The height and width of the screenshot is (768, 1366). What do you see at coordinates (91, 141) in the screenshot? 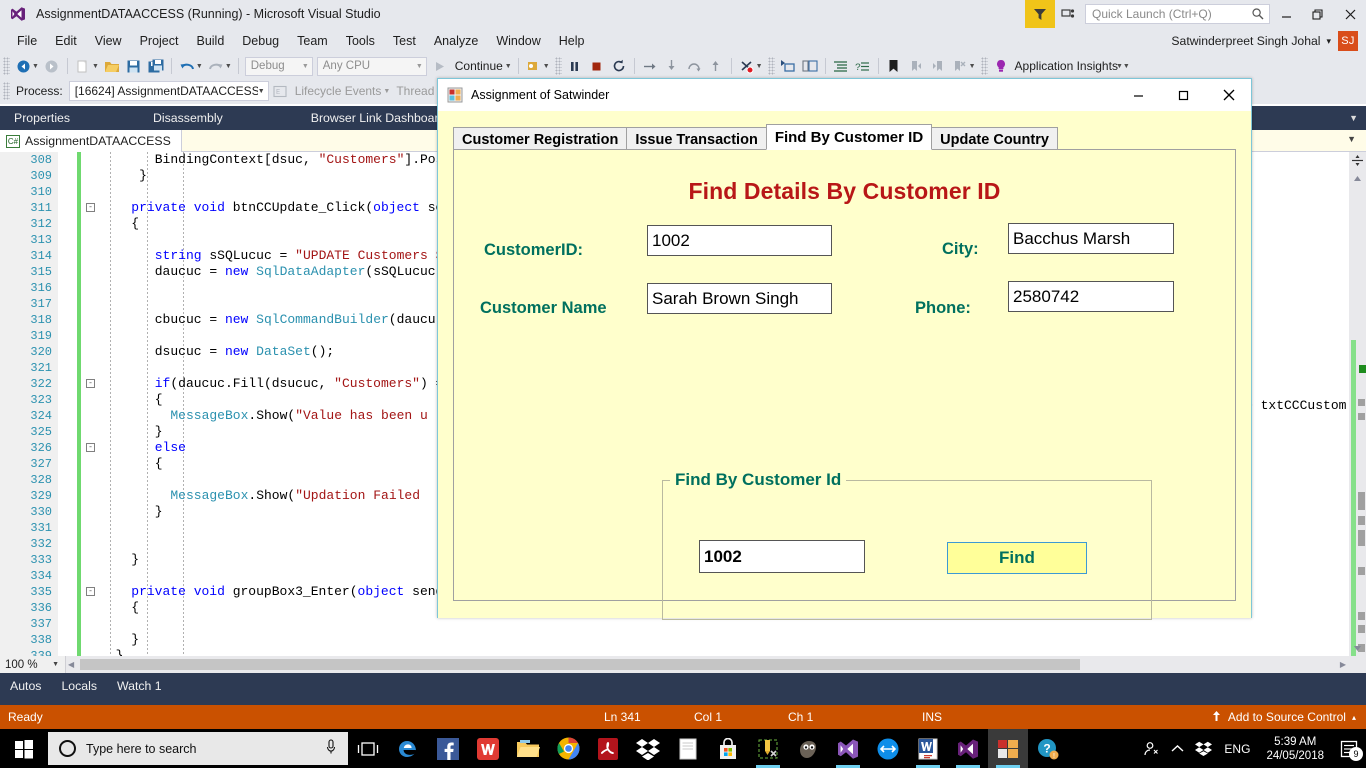
I see `document-tab-assignmentdataaccess: C# AssignmentDATAACCESS` at bounding box center [91, 141].